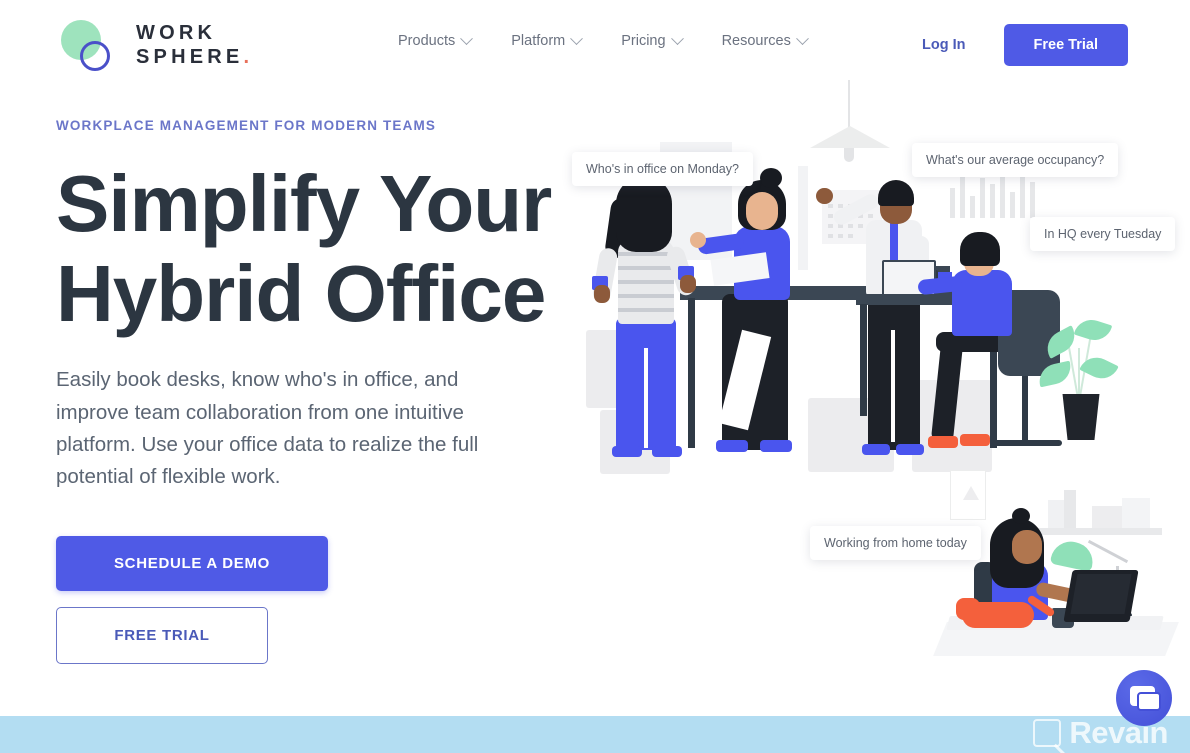 The image size is (1190, 753). I want to click on nav-item-pricing: Pricing, so click(652, 40).